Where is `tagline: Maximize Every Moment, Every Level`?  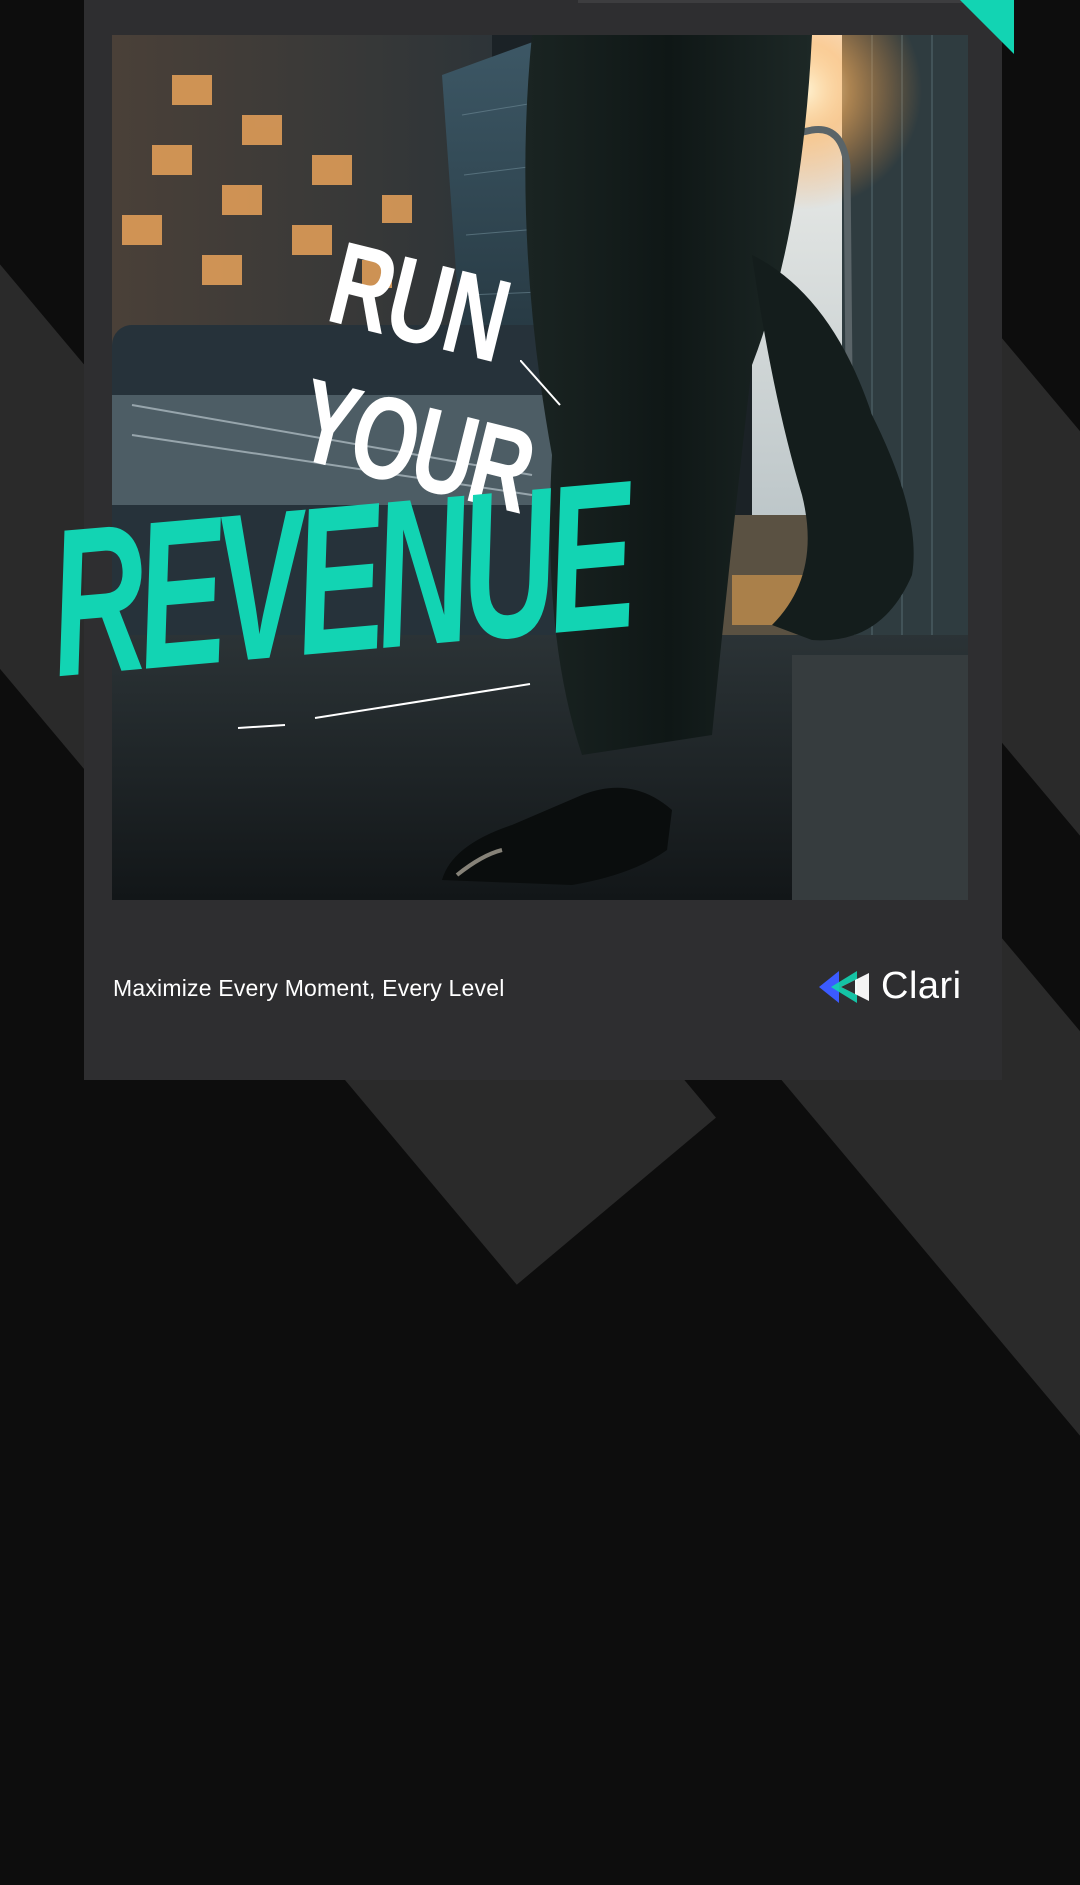 tagline: Maximize Every Moment, Every Level is located at coordinates (309, 988).